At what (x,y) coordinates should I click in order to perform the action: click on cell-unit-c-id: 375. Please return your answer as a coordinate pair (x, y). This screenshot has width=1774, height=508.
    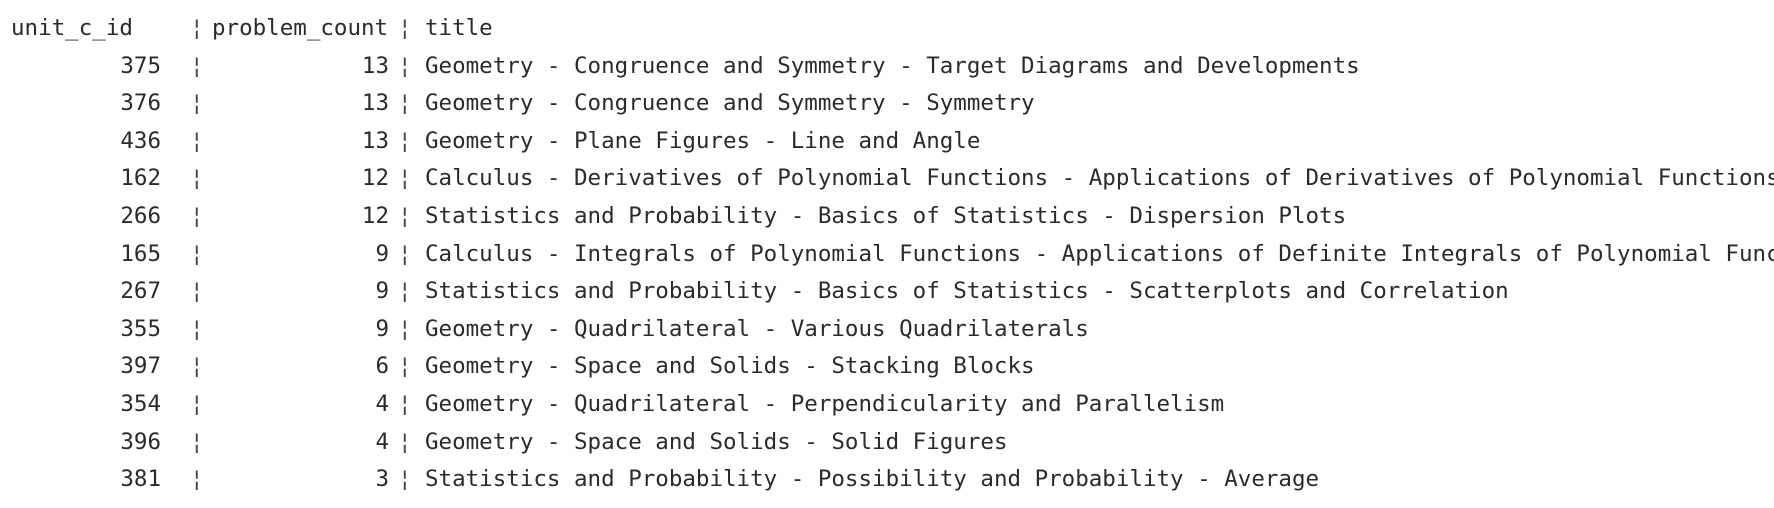
    Looking at the image, I should click on (140, 65).